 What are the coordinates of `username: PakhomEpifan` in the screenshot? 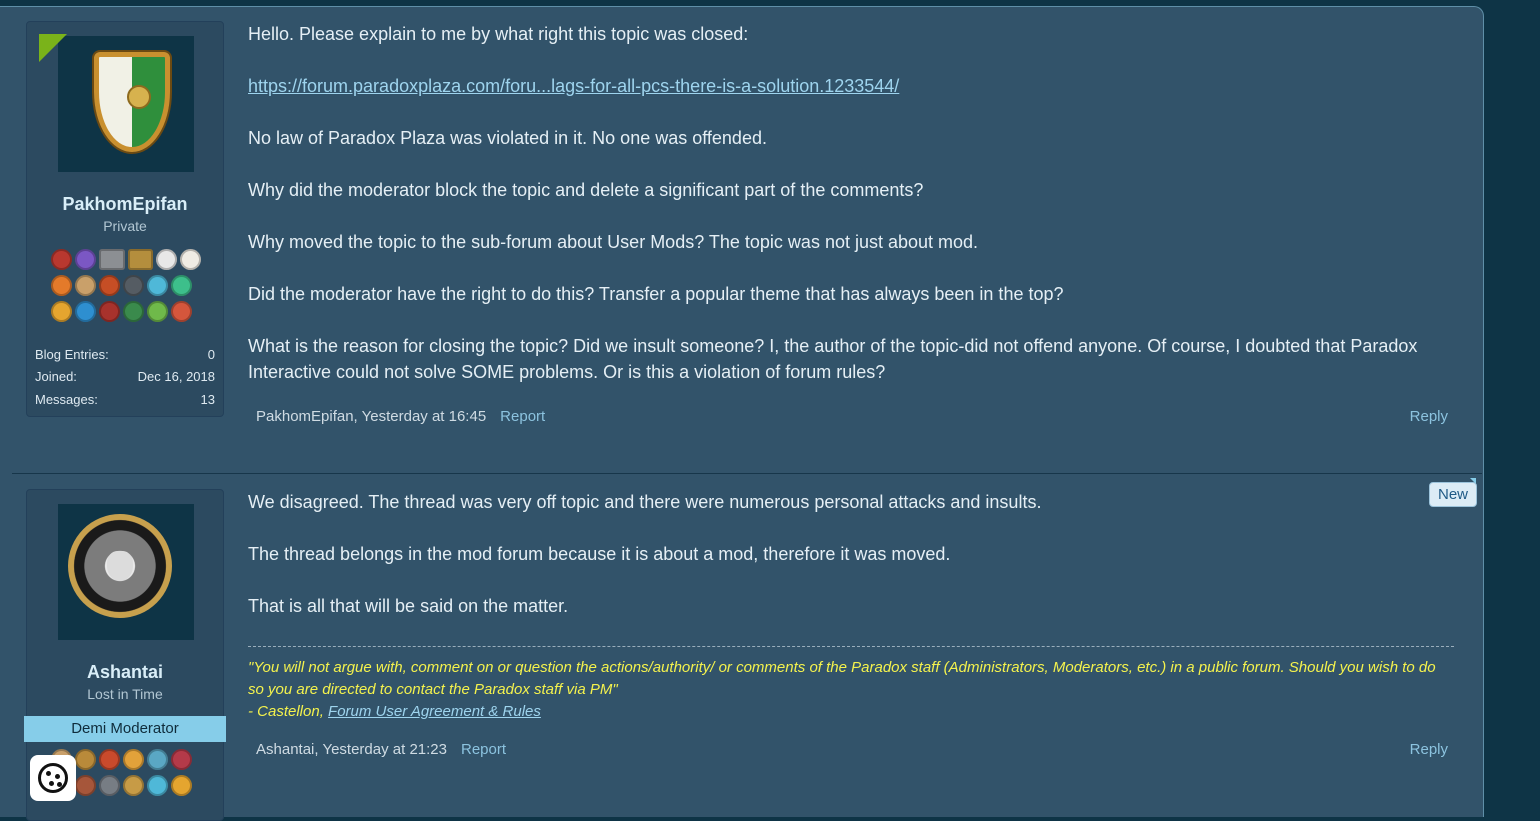 It's located at (125, 204).